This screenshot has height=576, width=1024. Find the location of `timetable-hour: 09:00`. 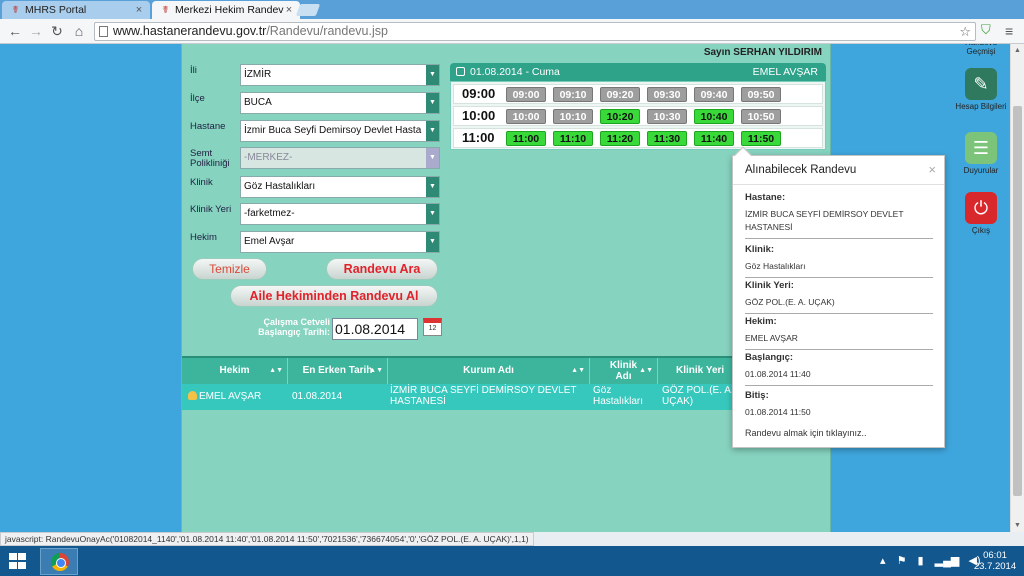

timetable-hour: 09:00 is located at coordinates (479, 93).